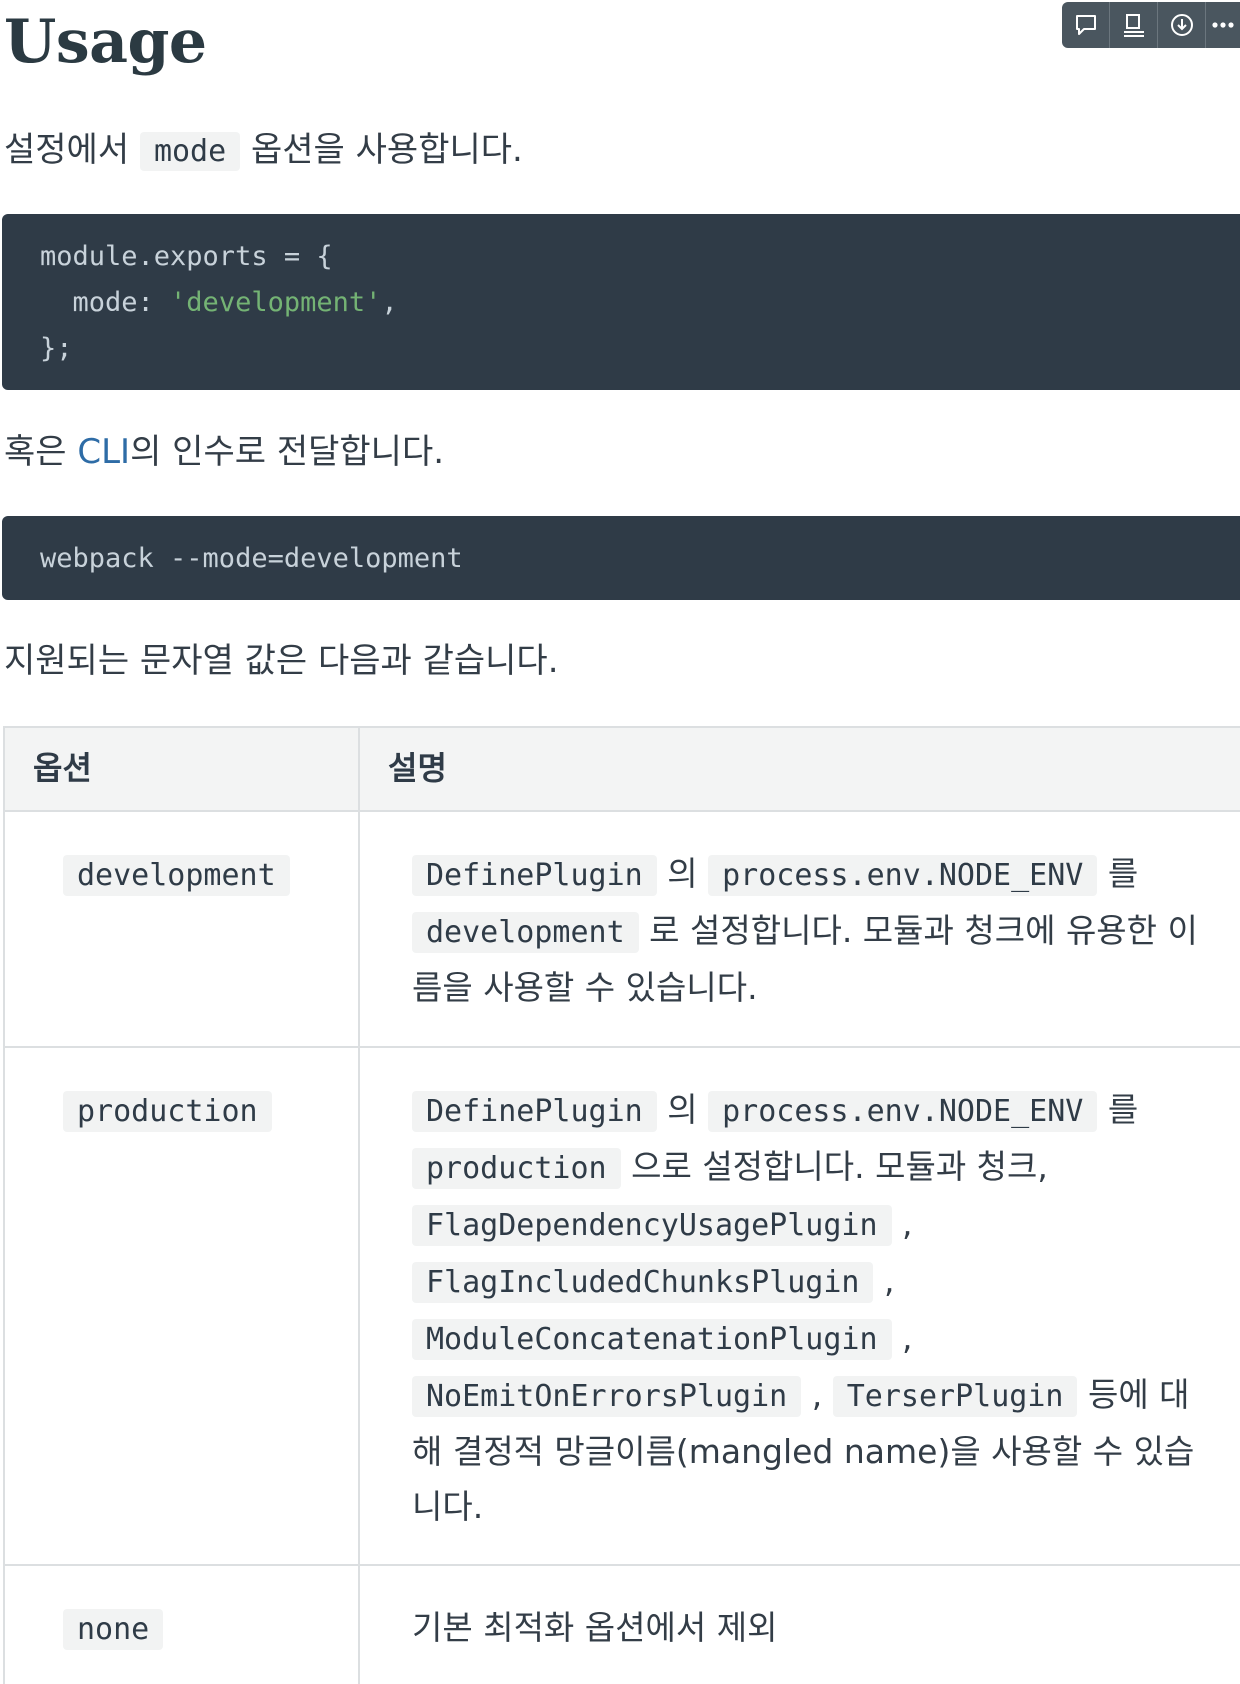  I want to click on option-cell: none, so click(181, 1624).